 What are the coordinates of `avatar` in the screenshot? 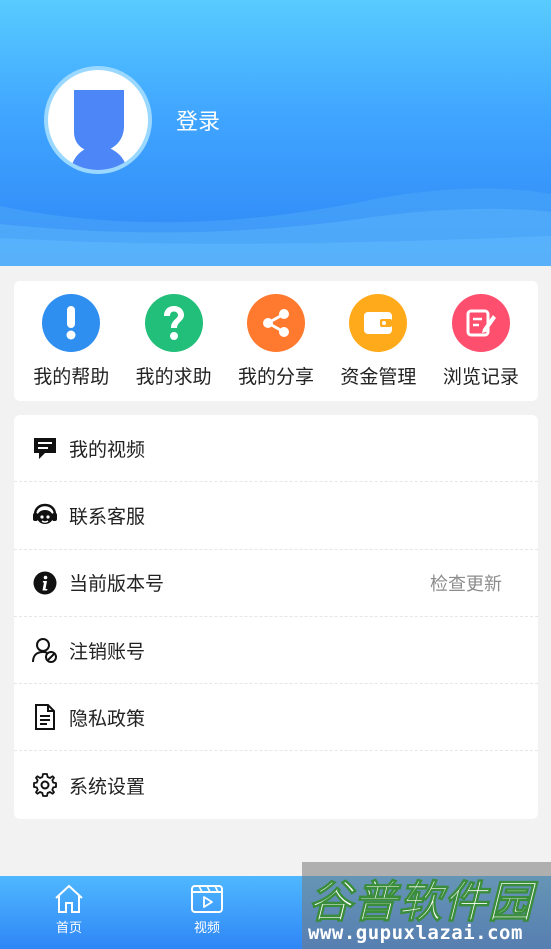 It's located at (98, 120).